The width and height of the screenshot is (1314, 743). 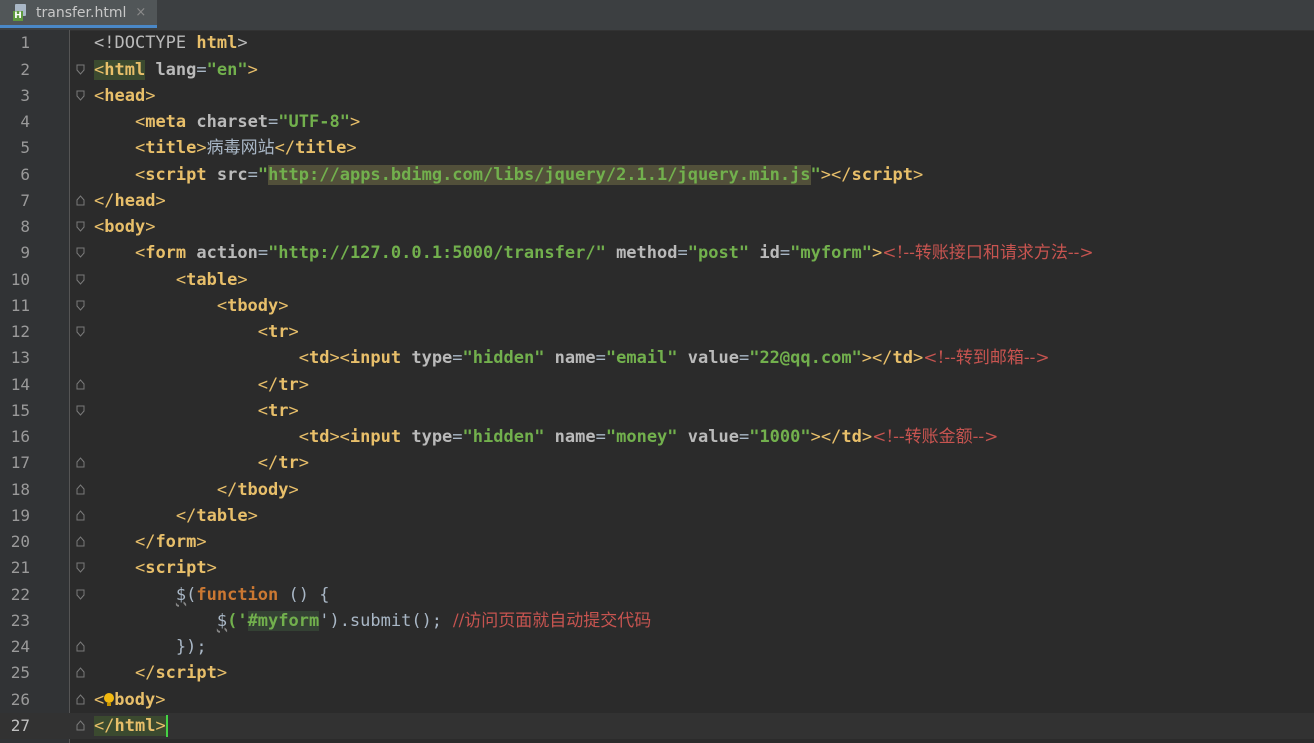 I want to click on line-number: 24, so click(x=20, y=646).